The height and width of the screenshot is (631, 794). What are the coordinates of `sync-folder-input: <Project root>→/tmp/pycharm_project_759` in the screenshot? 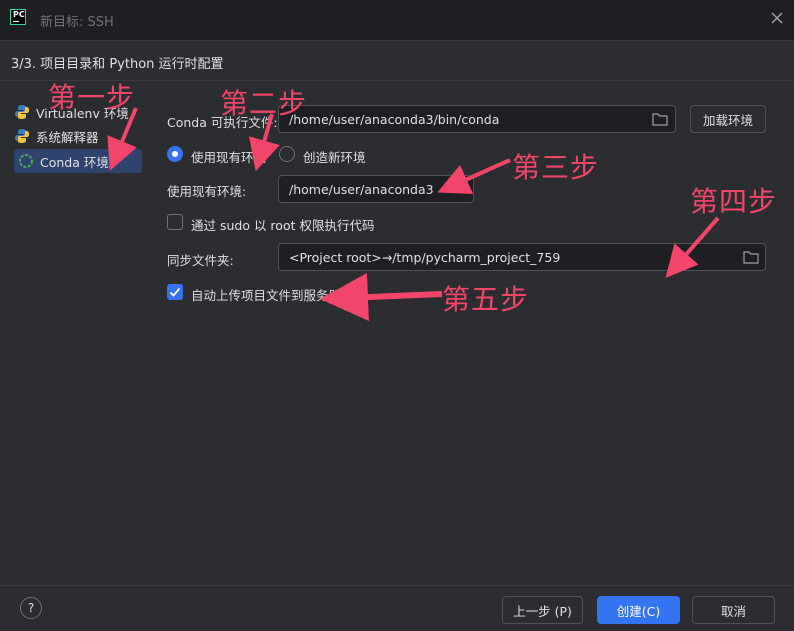 It's located at (522, 257).